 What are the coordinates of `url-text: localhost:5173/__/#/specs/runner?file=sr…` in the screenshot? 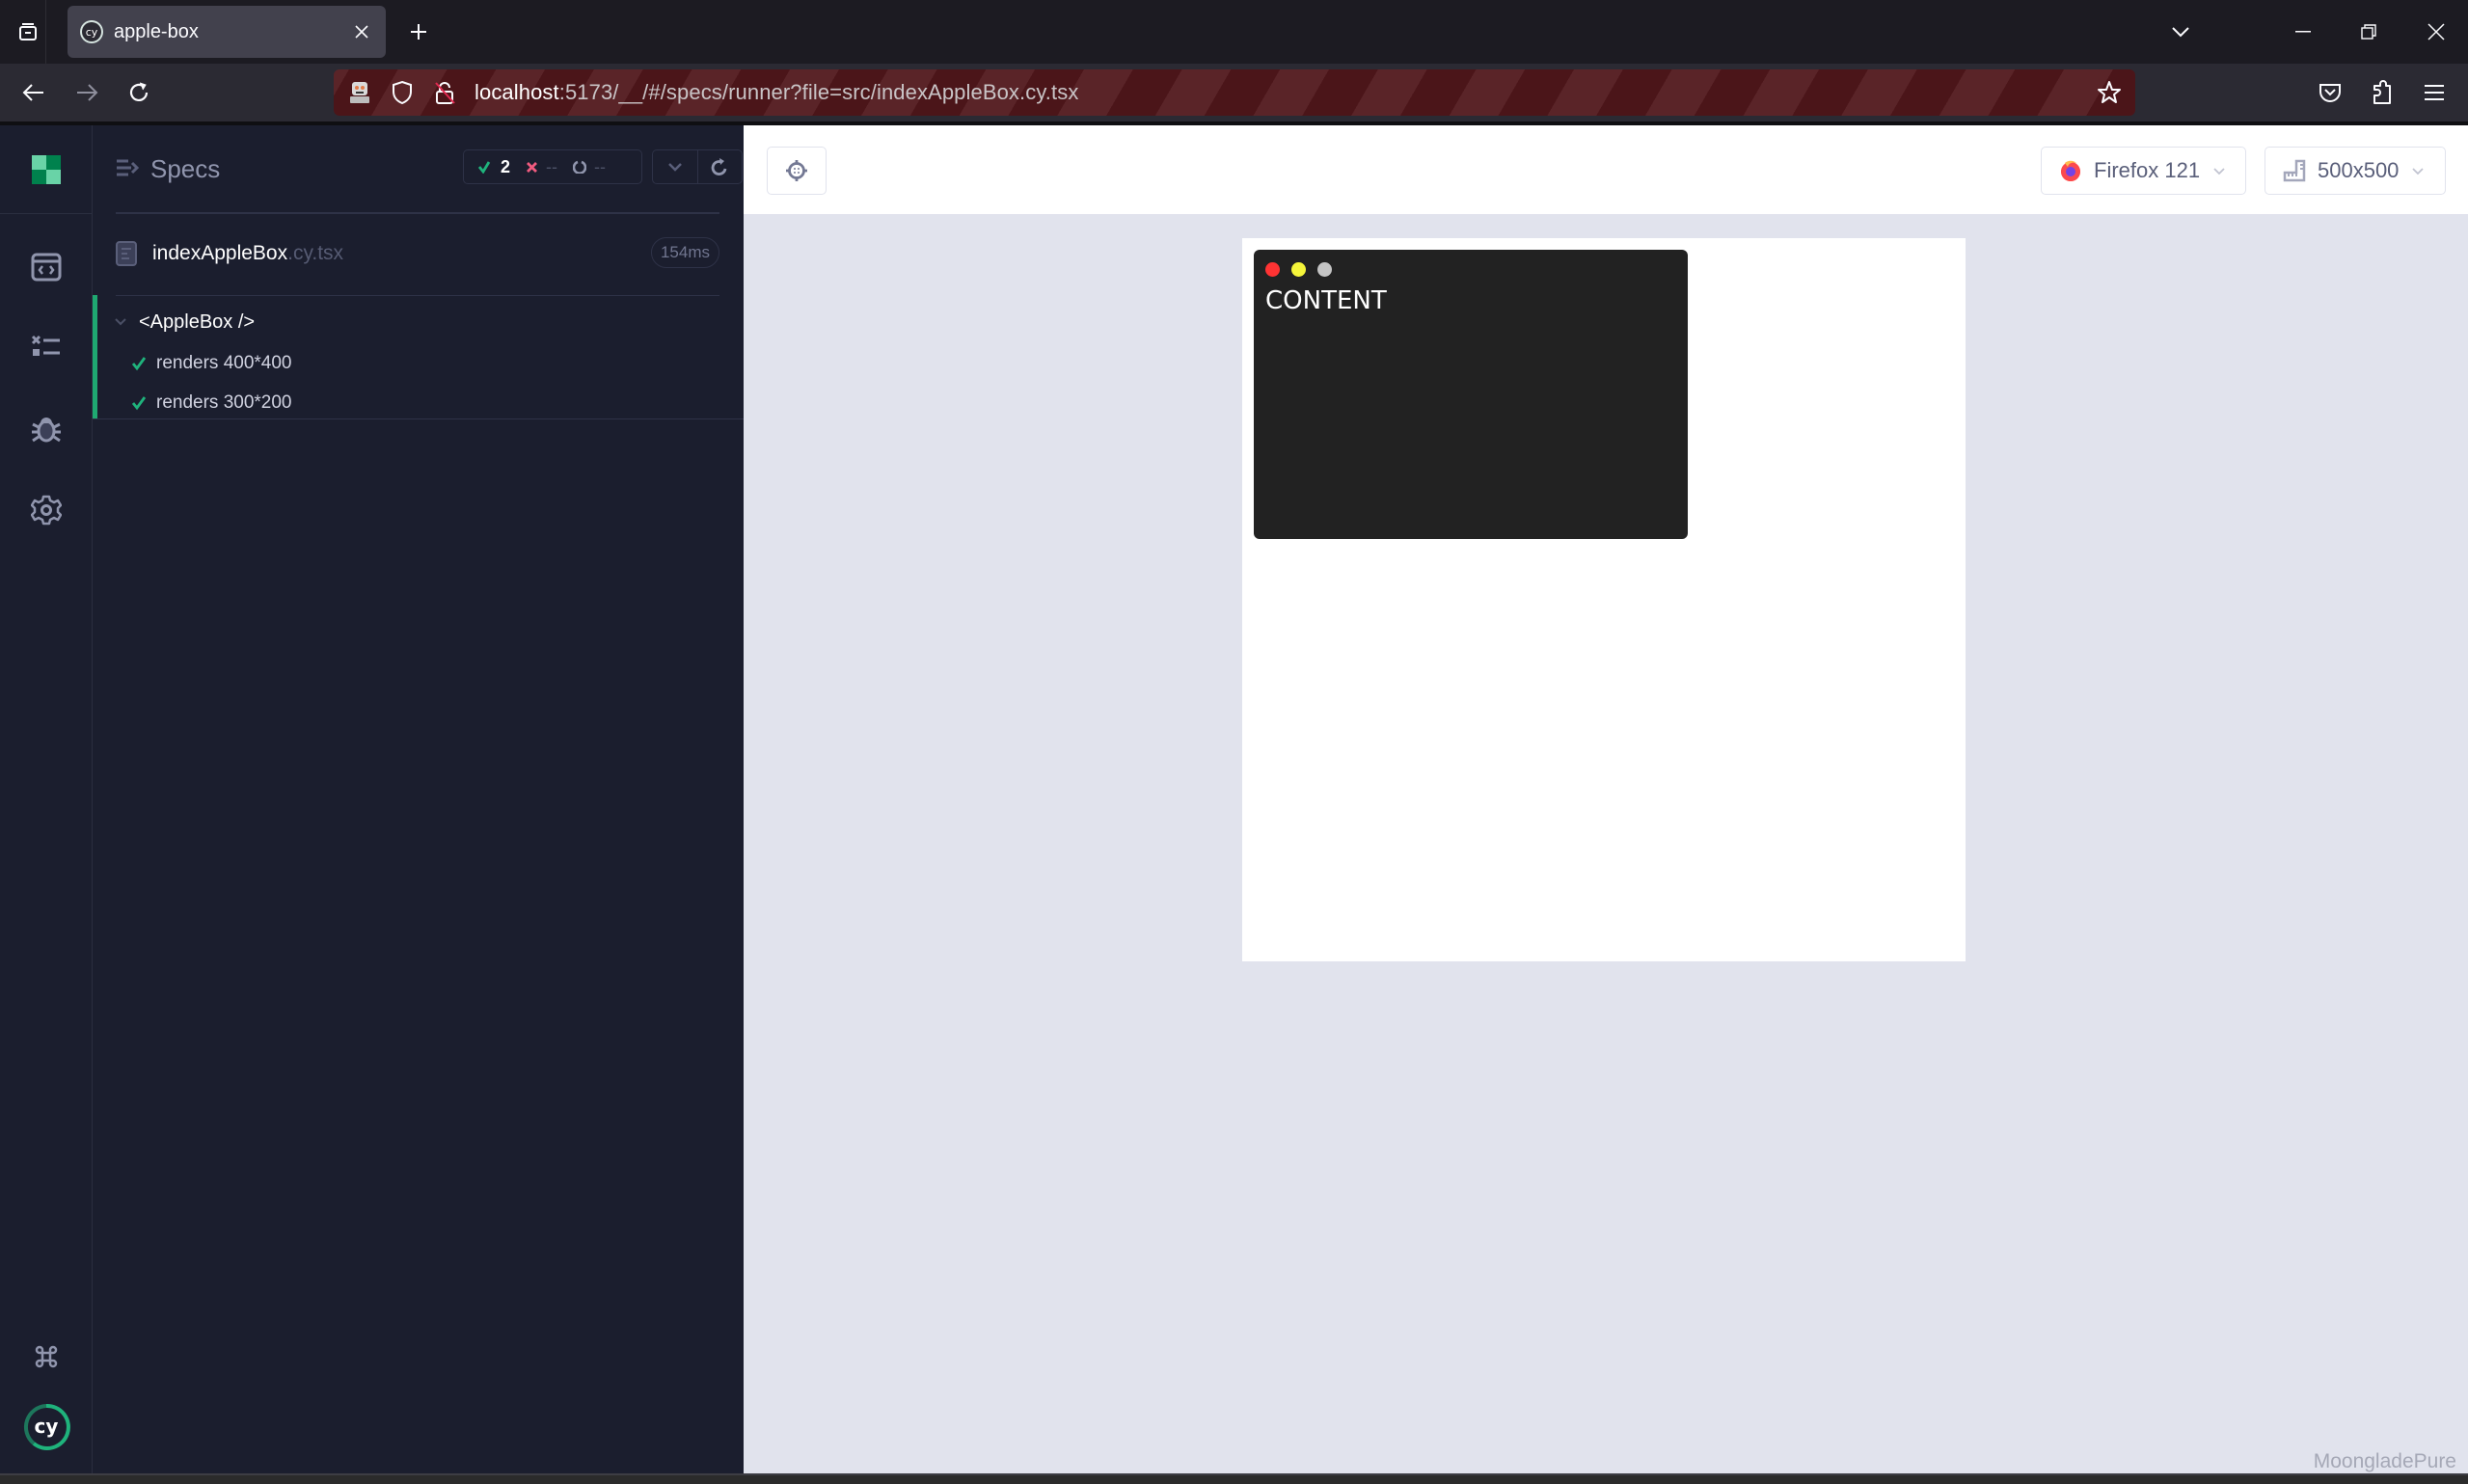 It's located at (776, 92).